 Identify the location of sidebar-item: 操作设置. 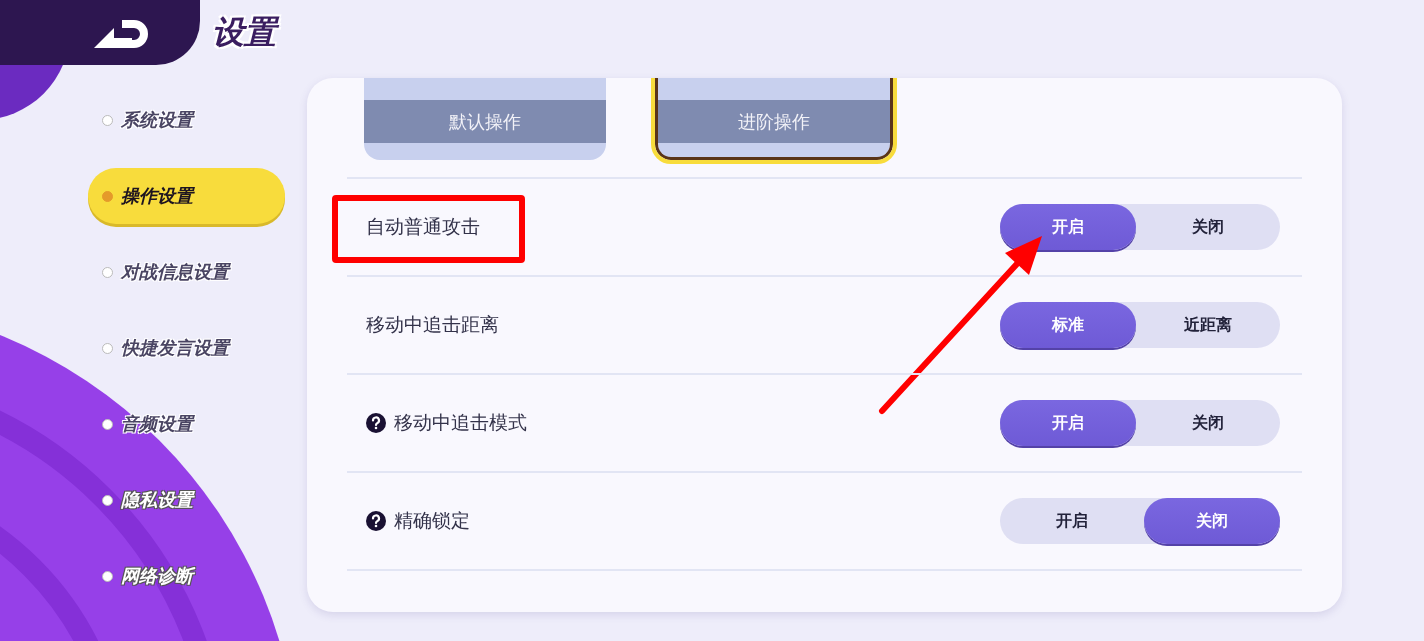
(186, 196).